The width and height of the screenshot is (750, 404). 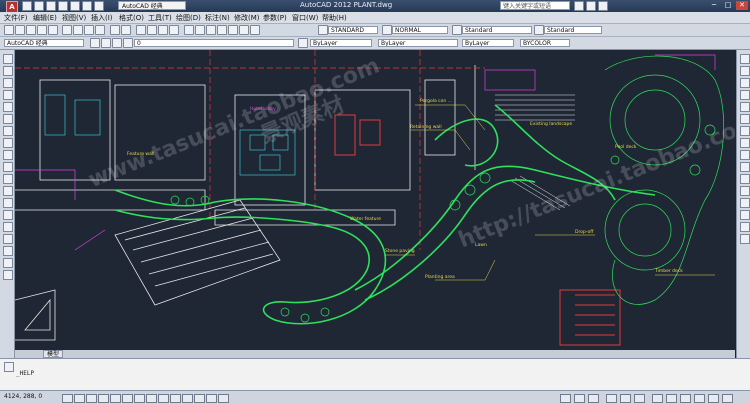 What do you see at coordinates (67, 398) in the screenshot?
I see `infer-constraints-icon` at bounding box center [67, 398].